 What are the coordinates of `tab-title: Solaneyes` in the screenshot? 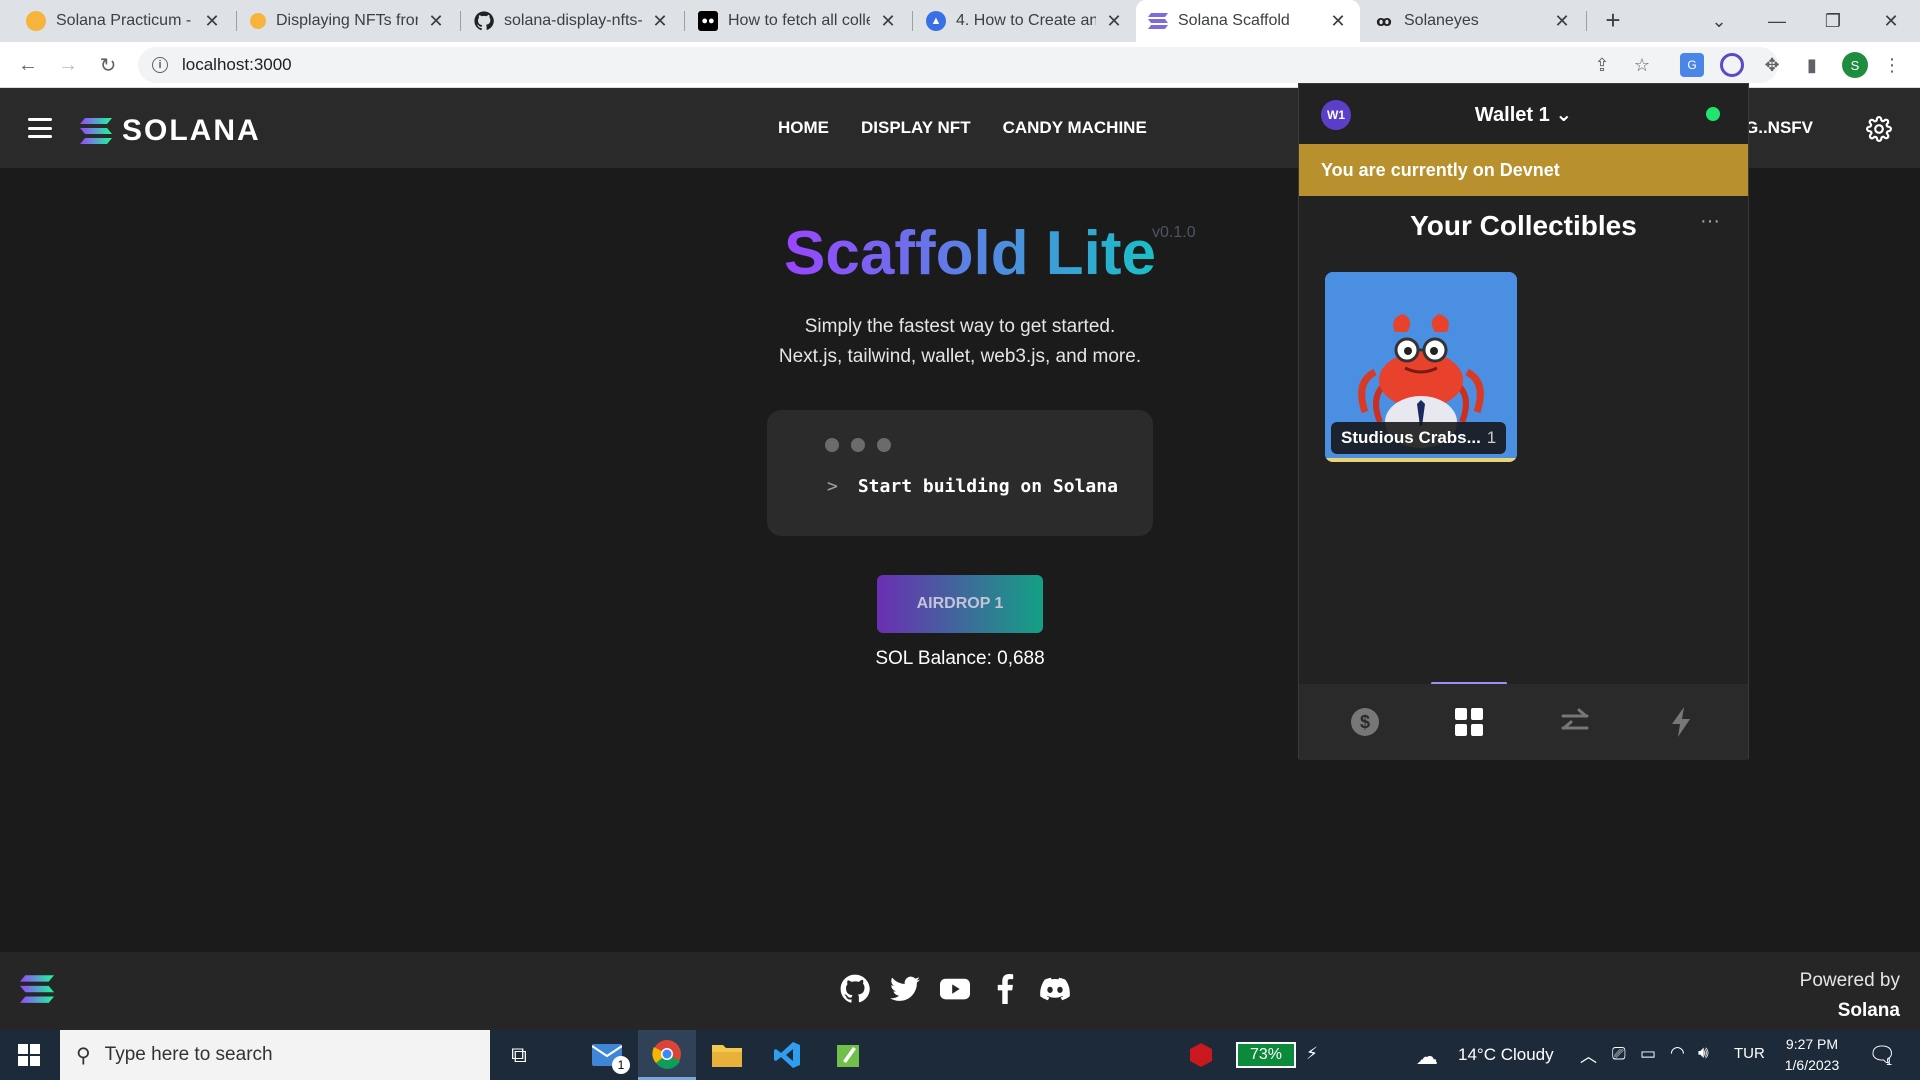 It's located at (1441, 20).